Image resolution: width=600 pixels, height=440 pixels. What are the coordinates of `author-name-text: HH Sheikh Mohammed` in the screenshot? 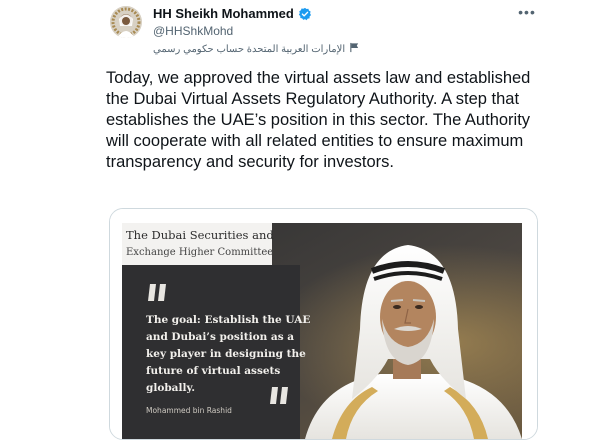 It's located at (223, 13).